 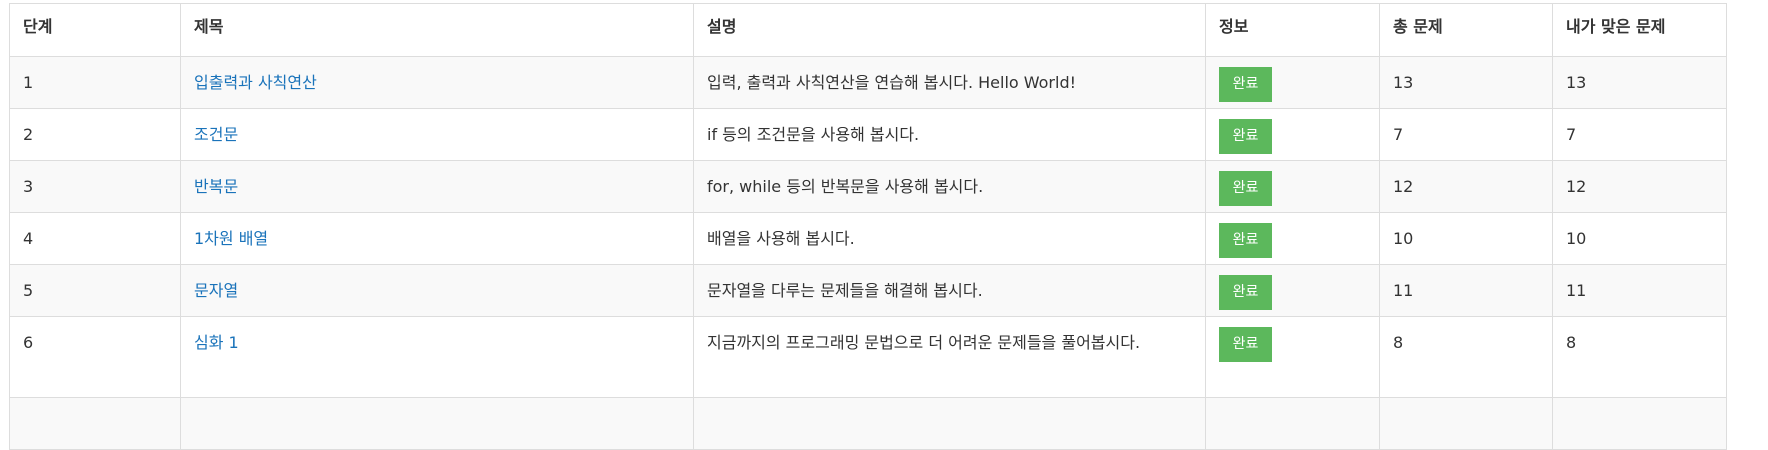 I want to click on step-cell: 5, so click(x=95, y=290).